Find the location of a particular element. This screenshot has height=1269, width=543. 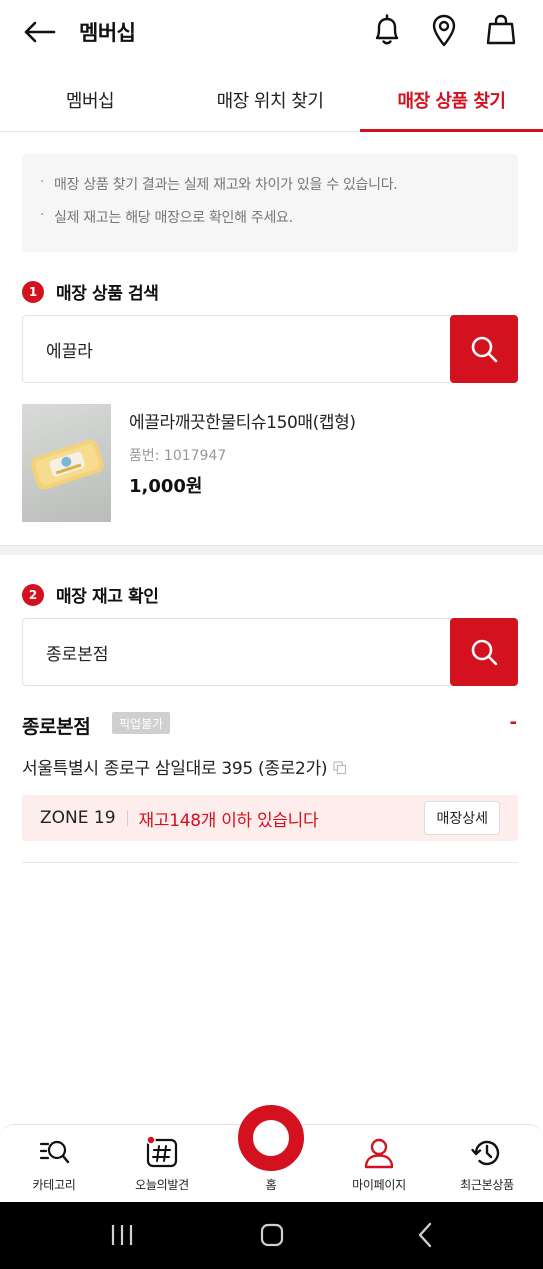

zone-label: ZONE 19 is located at coordinates (78, 818).